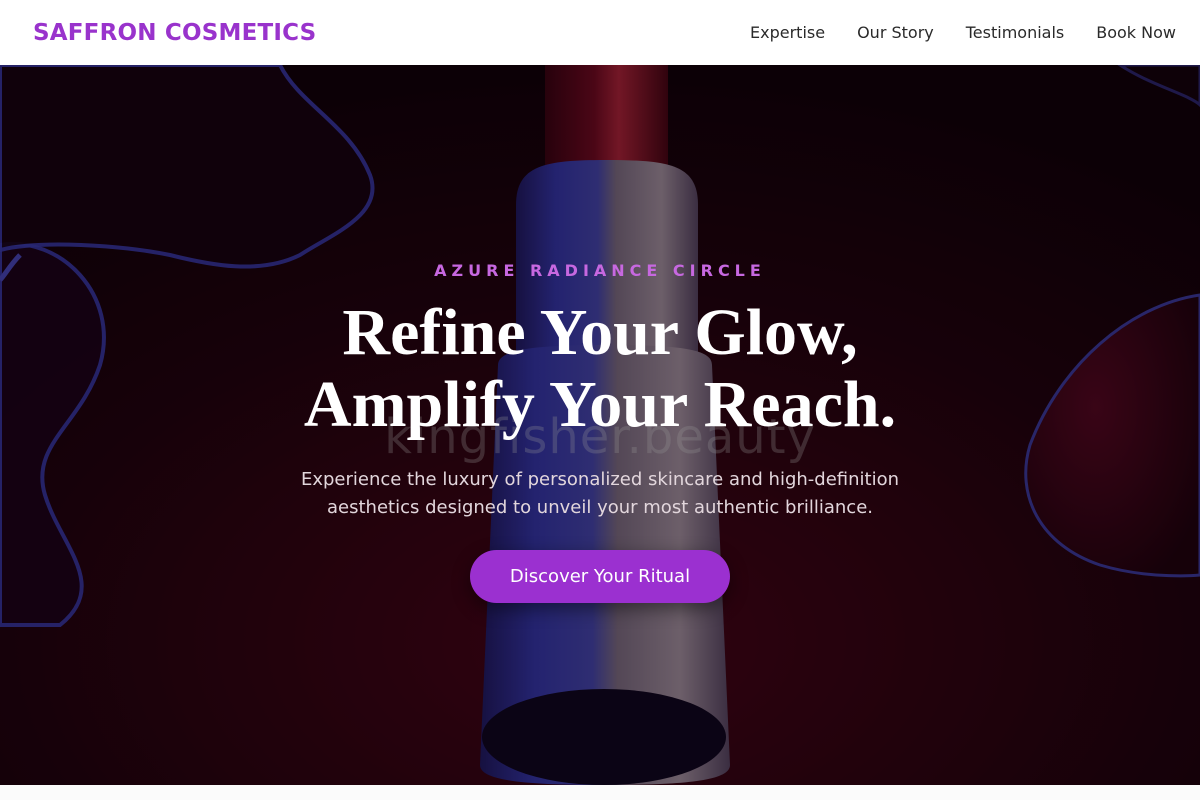  Describe the element at coordinates (1136, 32) in the screenshot. I see `nav-link-book-now: Book Now` at that location.